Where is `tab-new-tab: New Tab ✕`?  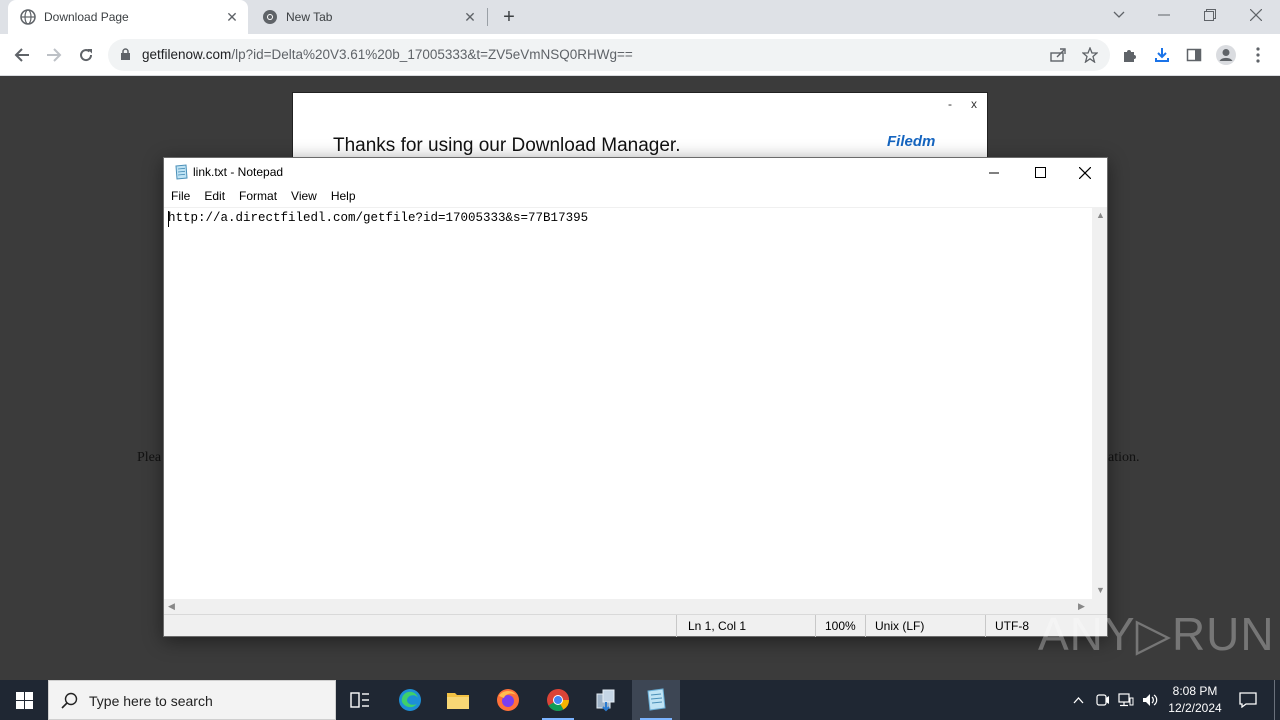 tab-new-tab: New Tab ✕ is located at coordinates (368, 17).